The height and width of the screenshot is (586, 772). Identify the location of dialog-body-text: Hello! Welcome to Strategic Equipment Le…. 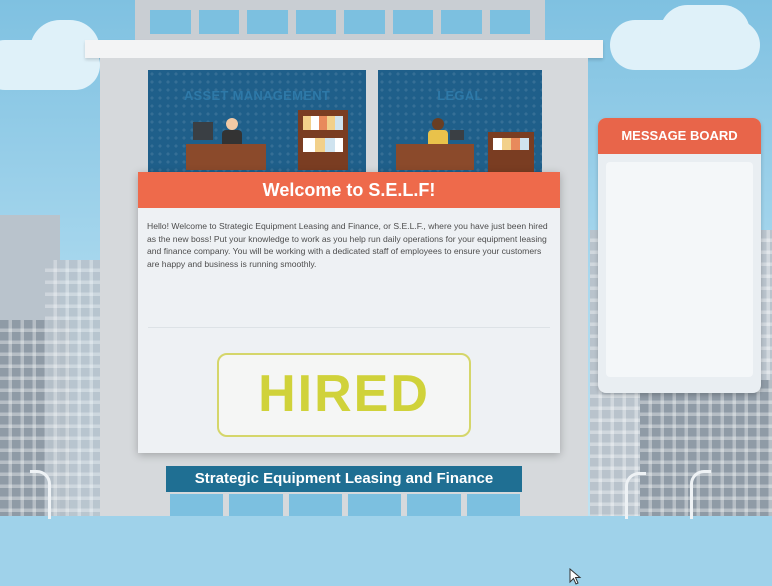
(347, 245).